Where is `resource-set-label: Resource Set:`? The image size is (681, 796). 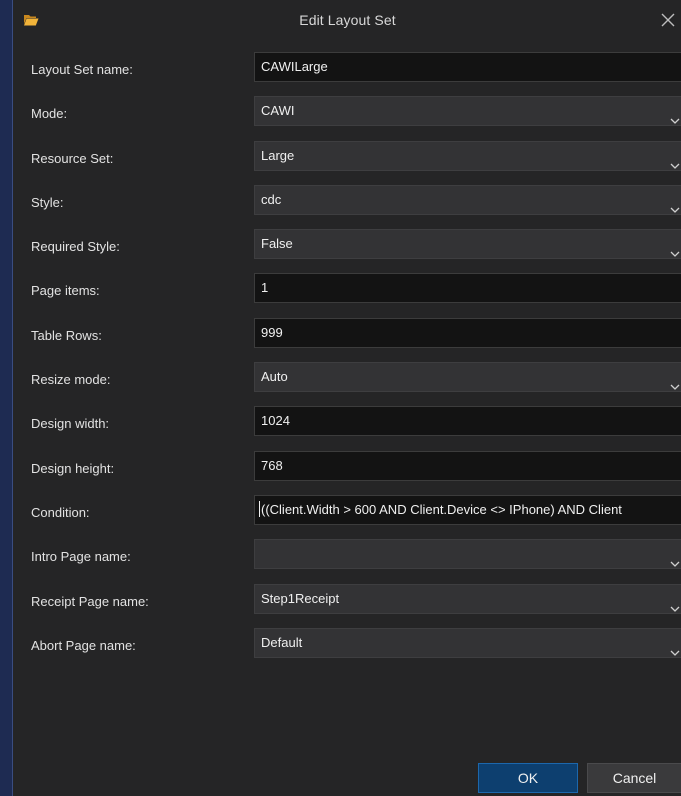
resource-set-label: Resource Set: is located at coordinates (72, 158).